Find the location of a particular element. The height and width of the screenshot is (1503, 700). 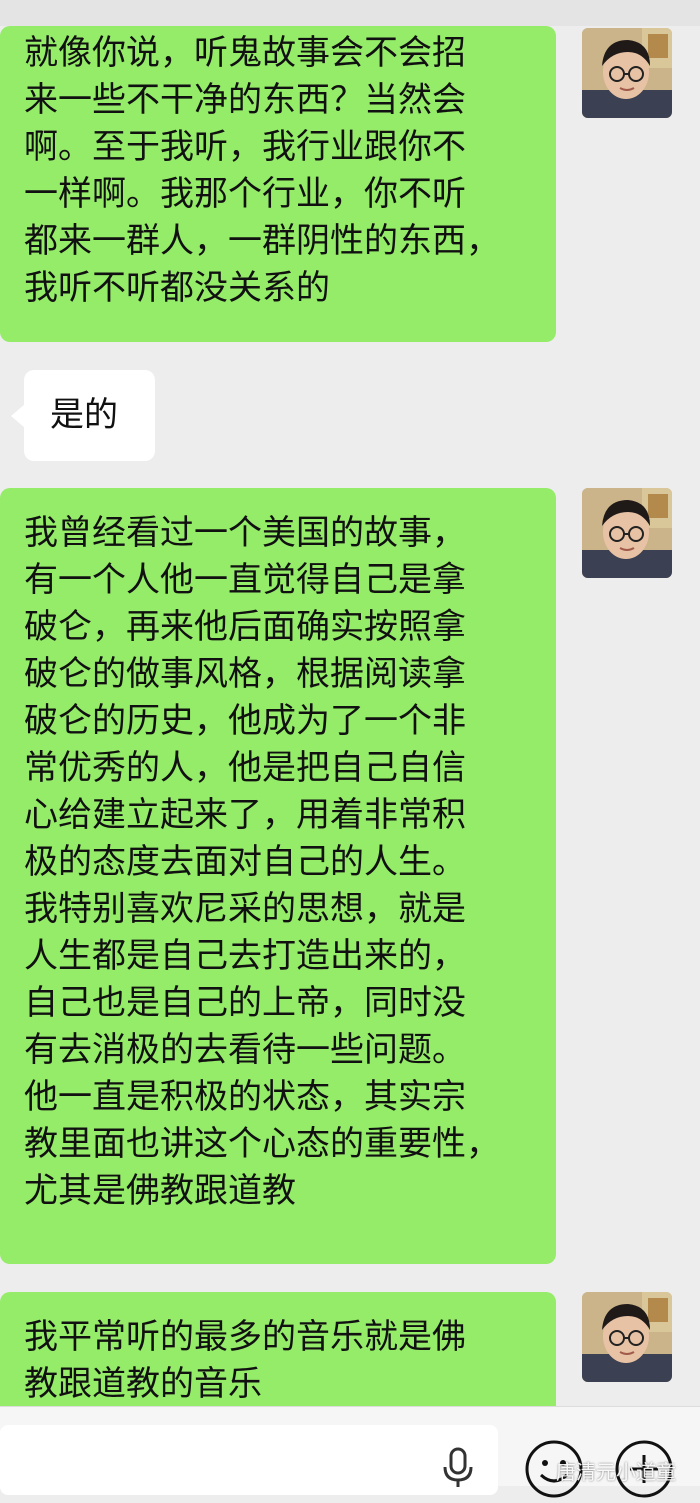

top-strip is located at coordinates (350, 13).